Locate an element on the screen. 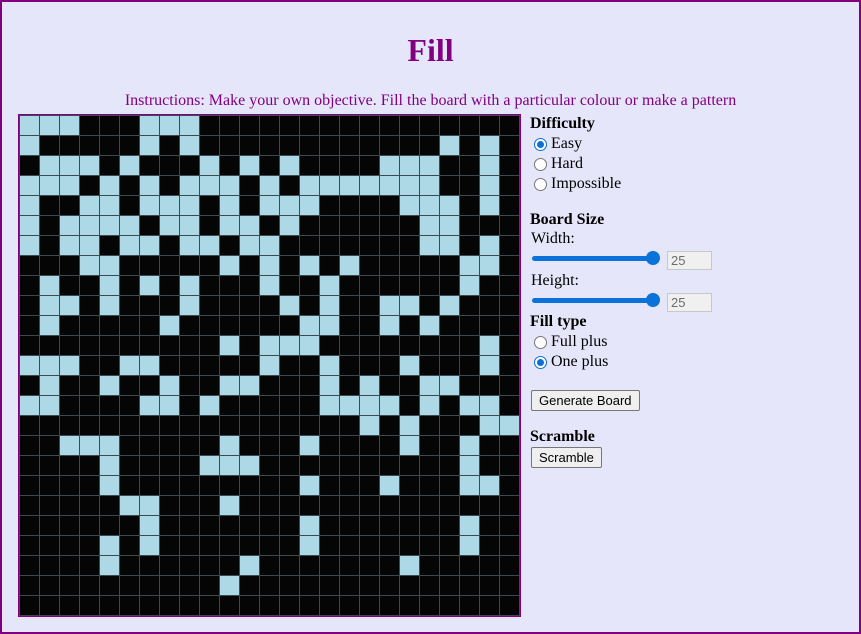 This screenshot has height=634, width=861. difficulty-easy-label: Easy is located at coordinates (566, 144).